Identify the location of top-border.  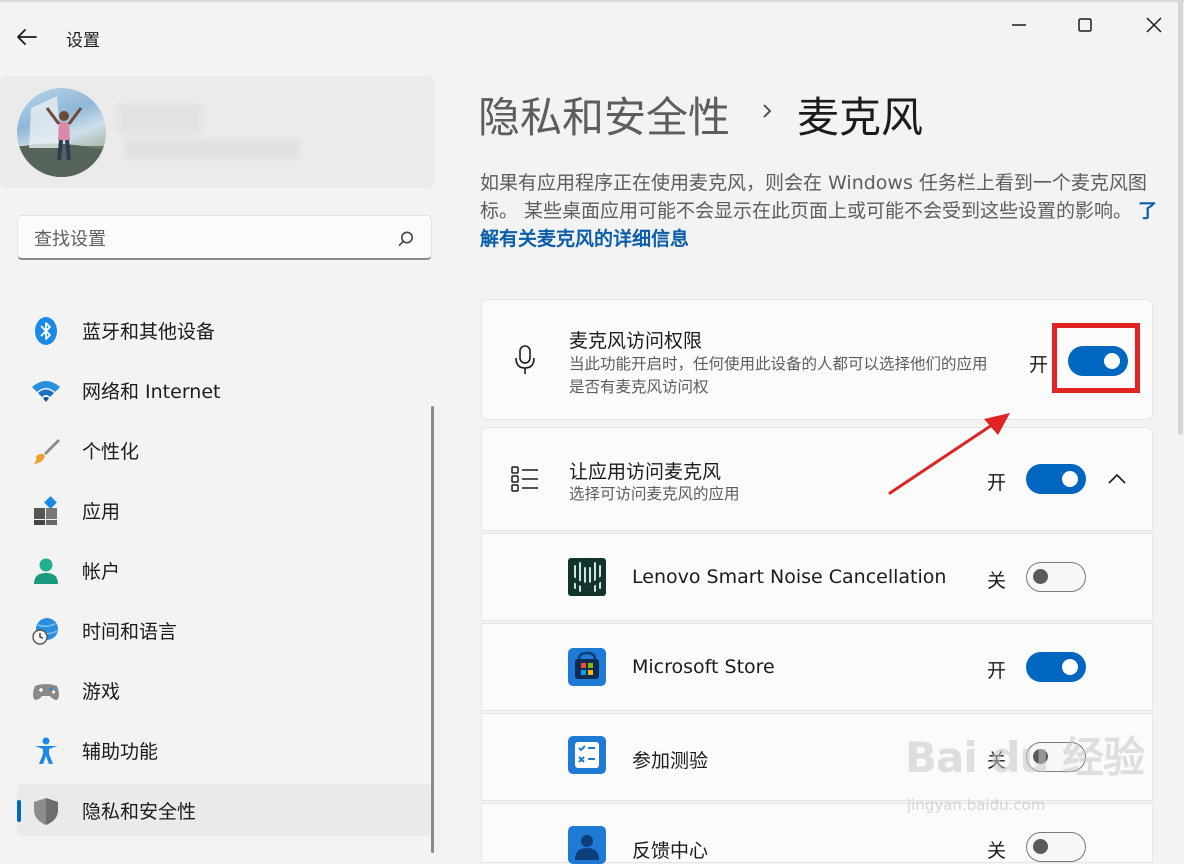
(592, 1).